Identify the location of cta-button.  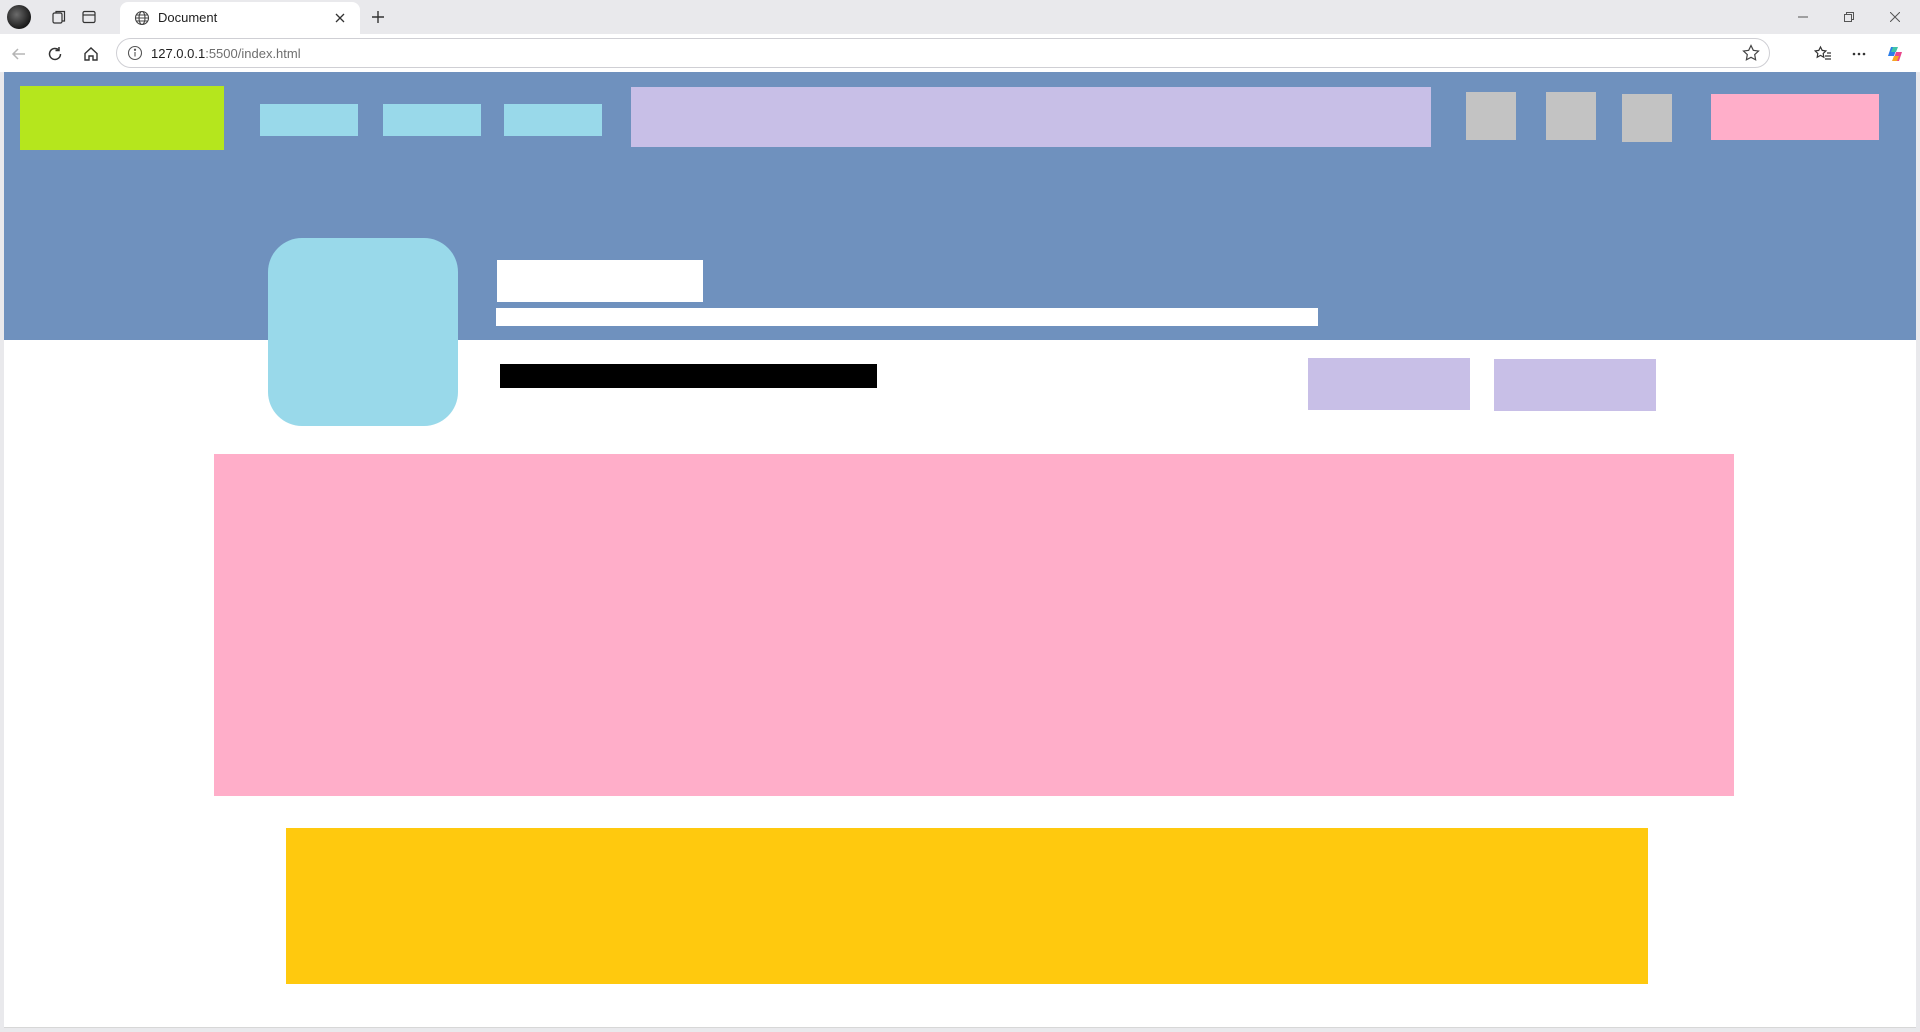
(1795, 117).